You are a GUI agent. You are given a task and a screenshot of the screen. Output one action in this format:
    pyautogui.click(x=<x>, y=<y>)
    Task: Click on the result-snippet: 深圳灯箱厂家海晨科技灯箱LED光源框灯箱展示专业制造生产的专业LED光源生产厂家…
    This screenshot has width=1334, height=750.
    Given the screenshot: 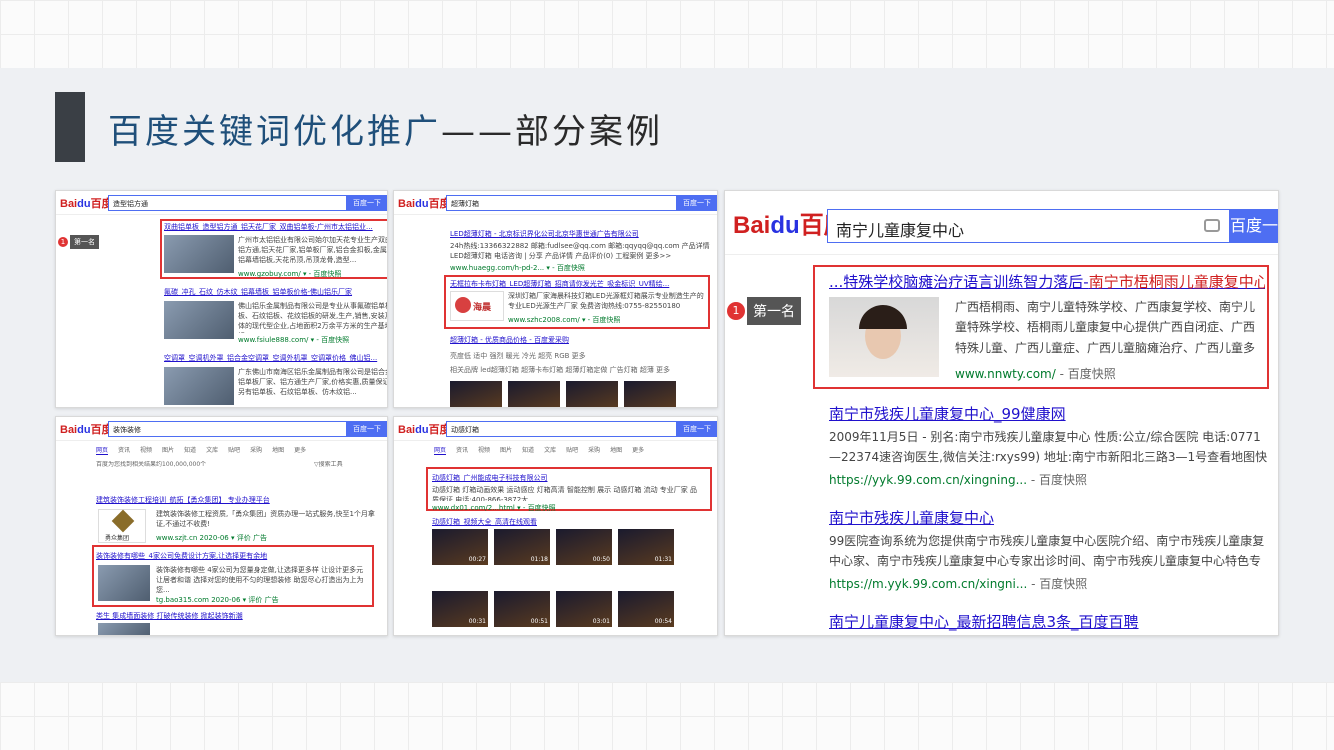 What is the action you would take?
    pyautogui.click(x=606, y=301)
    